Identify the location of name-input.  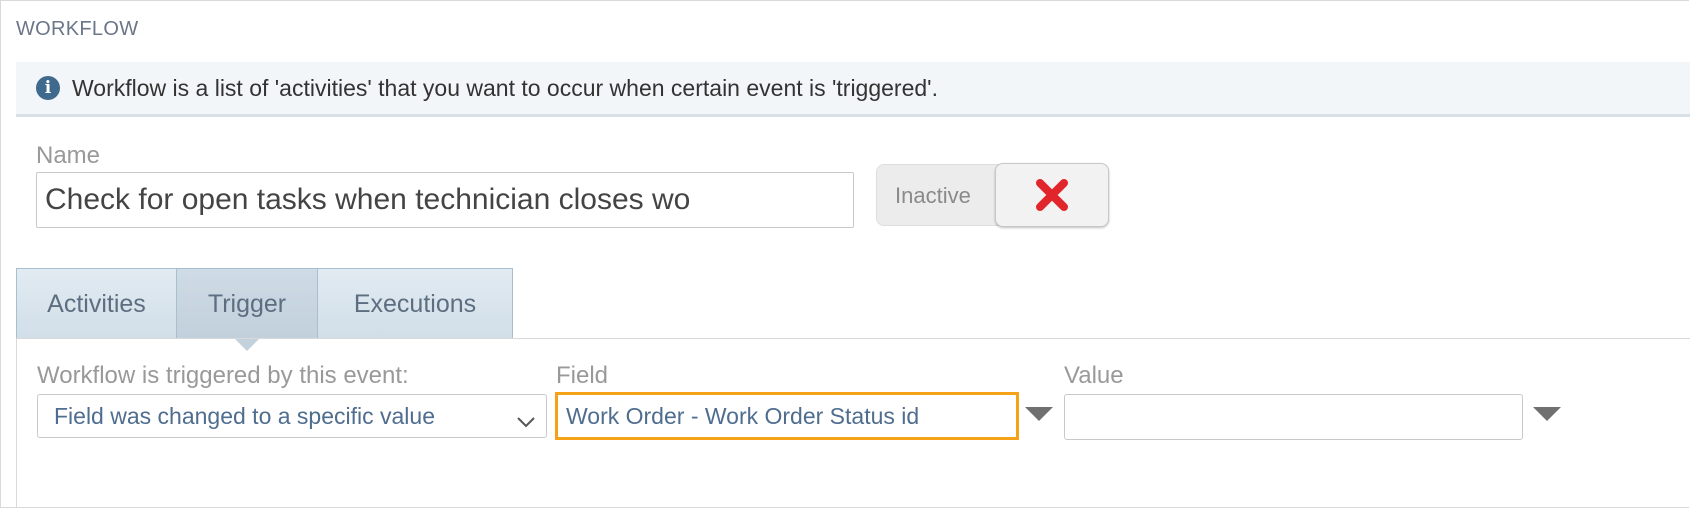
(445, 200).